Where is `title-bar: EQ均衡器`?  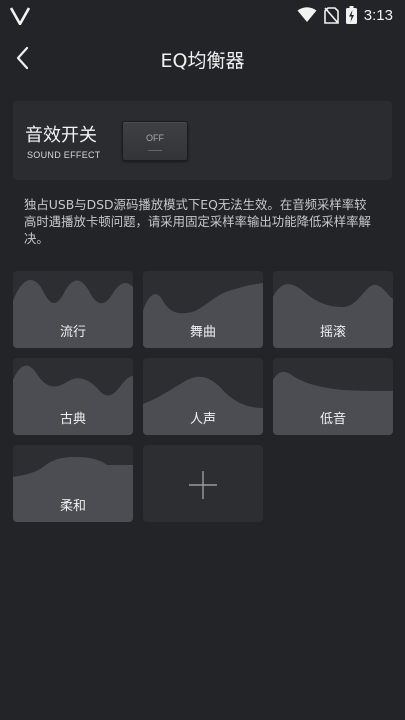 title-bar: EQ均衡器 is located at coordinates (202, 58).